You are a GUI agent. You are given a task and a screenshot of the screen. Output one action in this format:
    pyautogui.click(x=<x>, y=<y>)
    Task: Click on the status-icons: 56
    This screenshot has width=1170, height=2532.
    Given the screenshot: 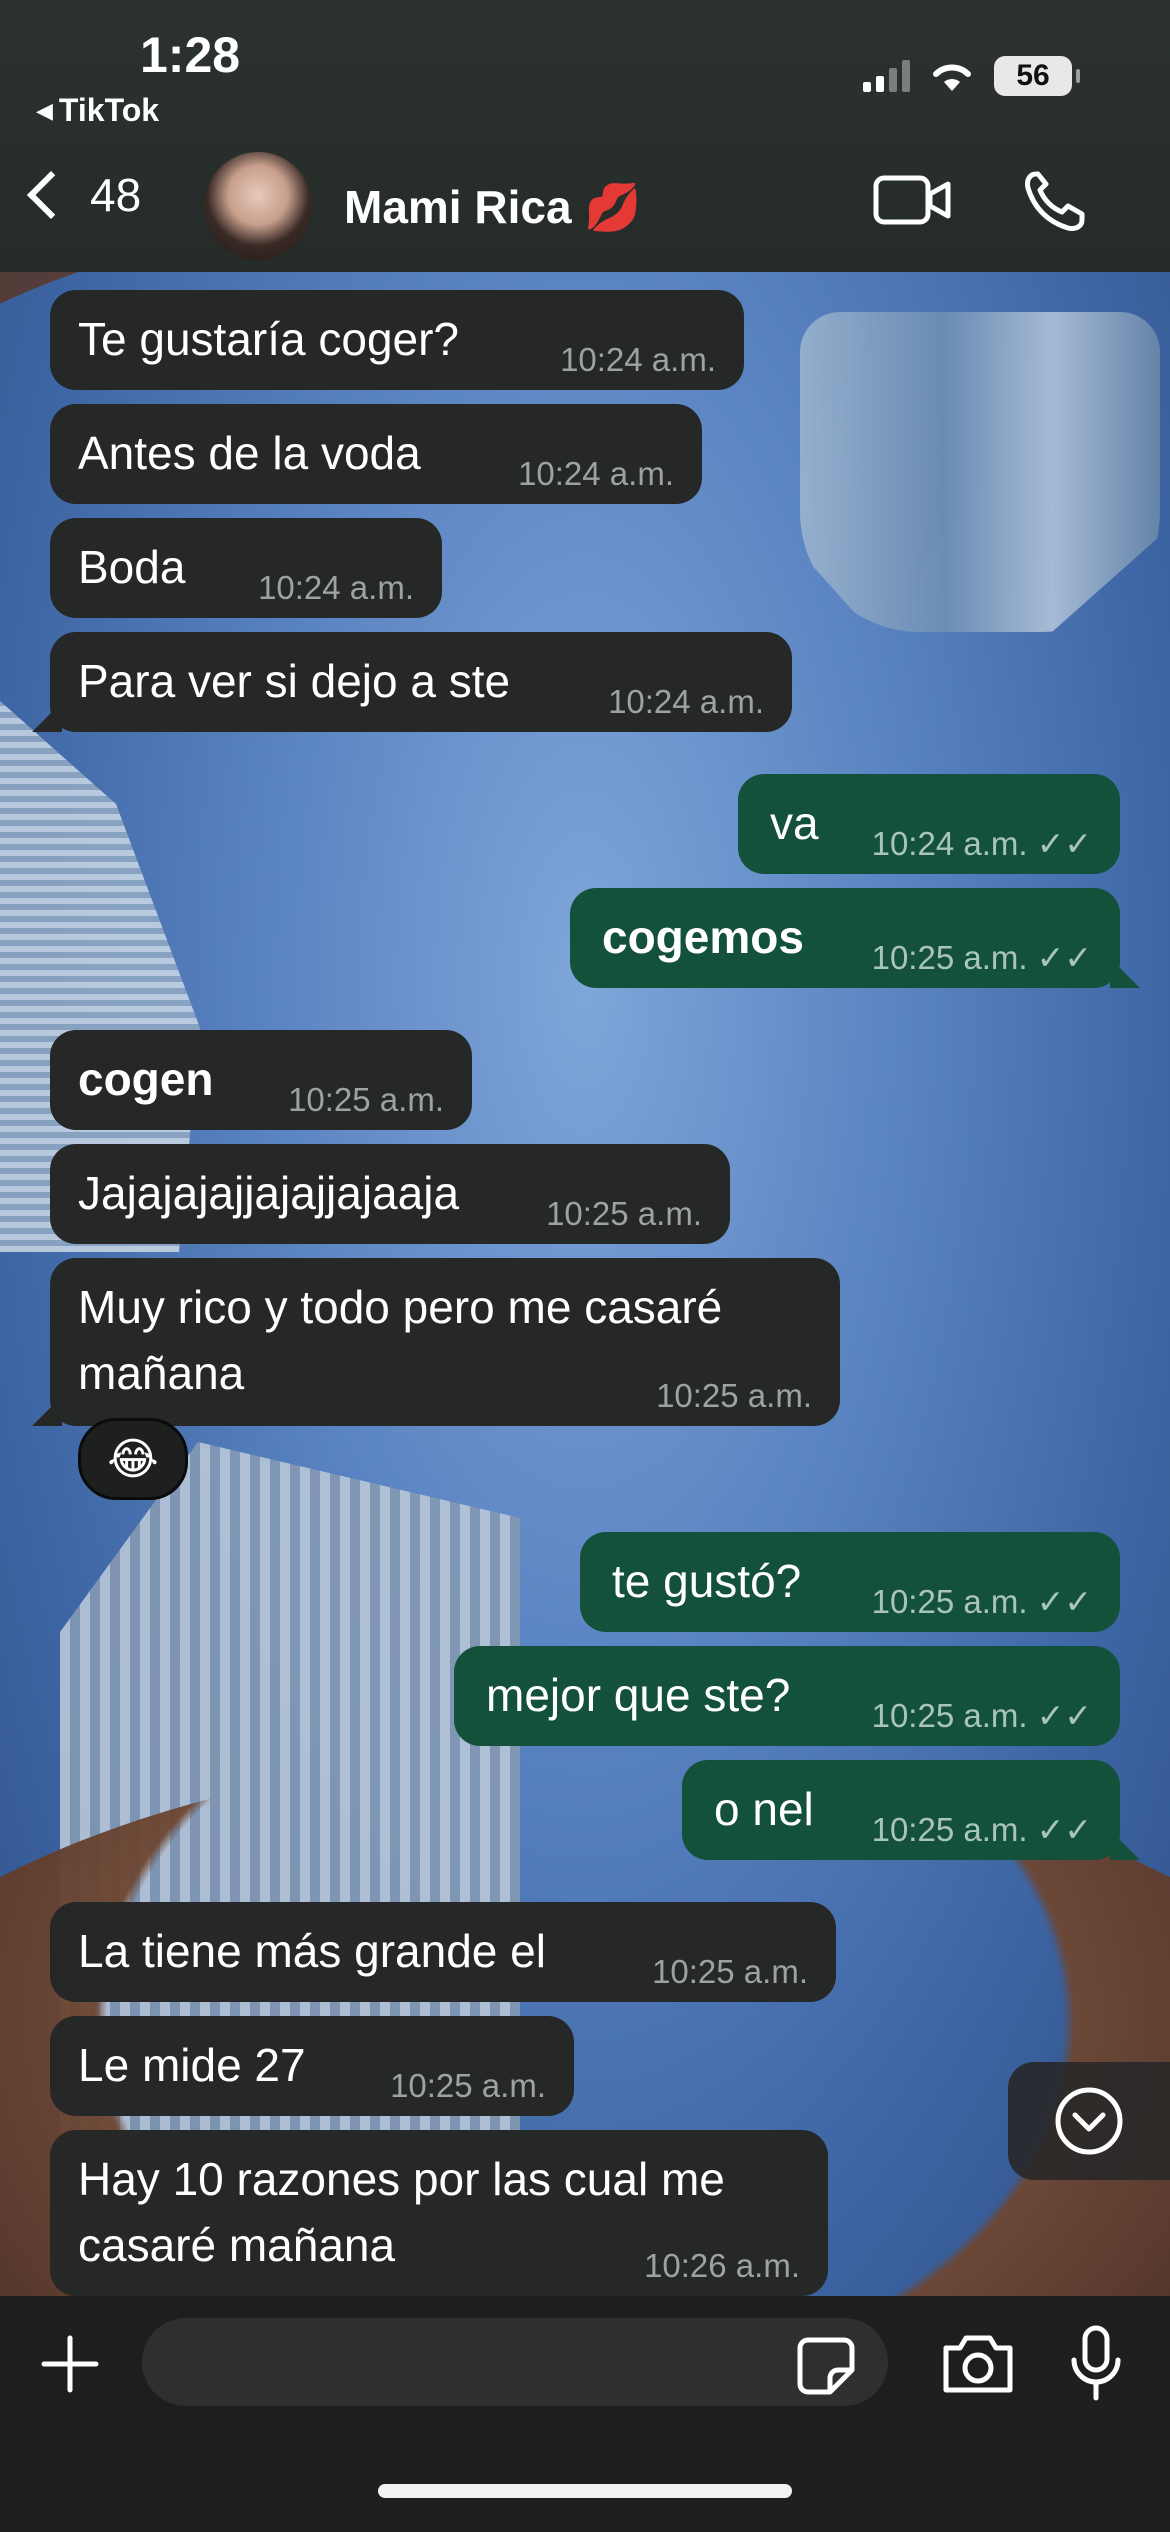 What is the action you would take?
    pyautogui.click(x=971, y=76)
    